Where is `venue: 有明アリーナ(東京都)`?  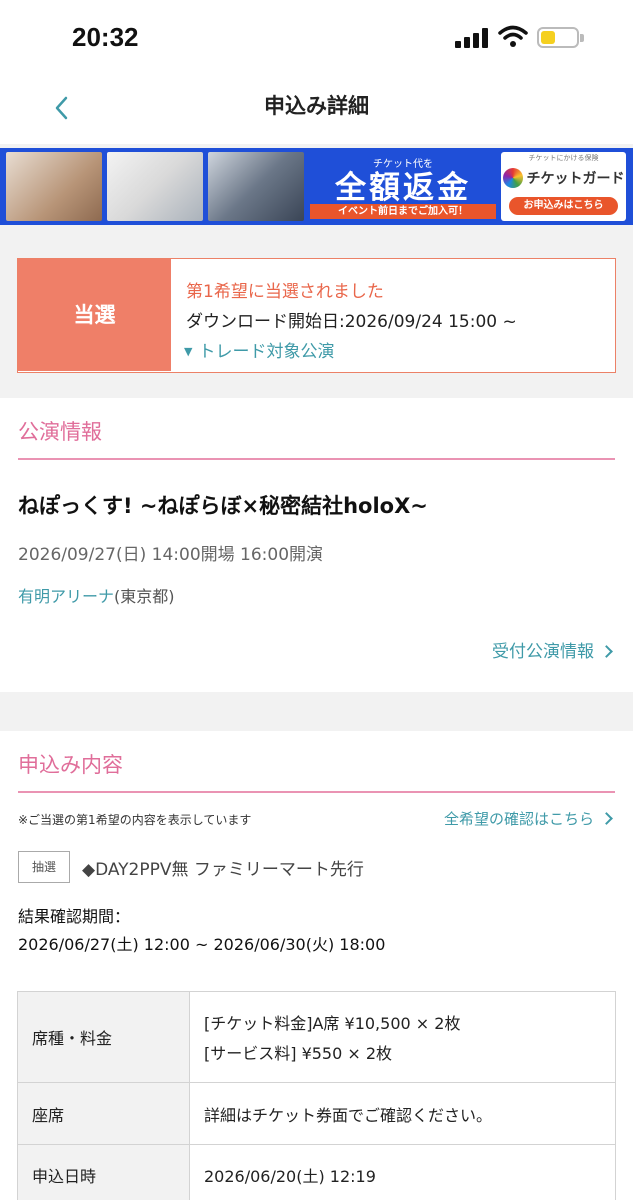
venue: 有明アリーナ(東京都) is located at coordinates (96, 595).